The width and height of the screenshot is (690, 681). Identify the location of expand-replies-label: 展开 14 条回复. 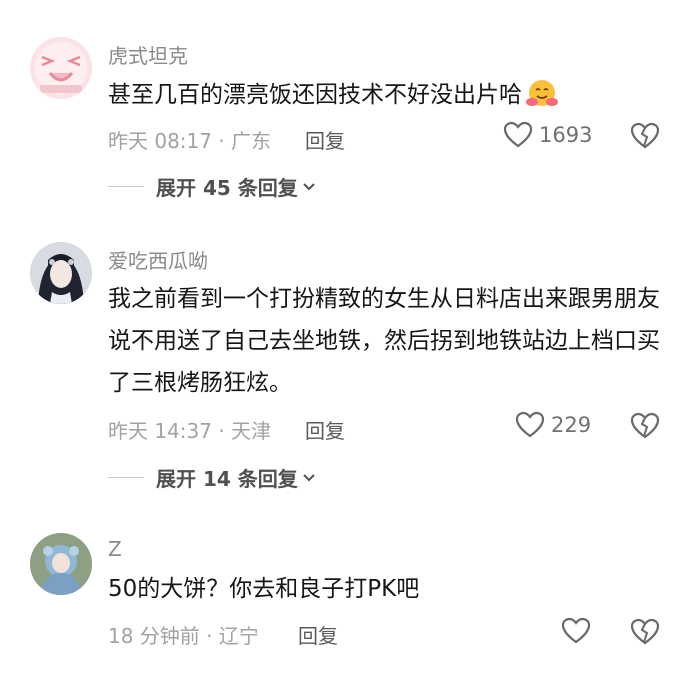
(227, 479).